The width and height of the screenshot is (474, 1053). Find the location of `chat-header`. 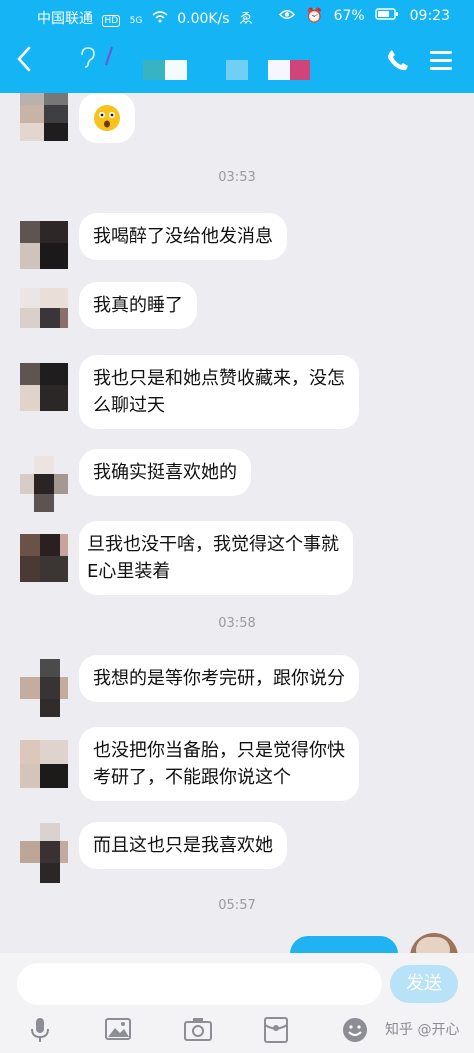

chat-header is located at coordinates (237, 62).